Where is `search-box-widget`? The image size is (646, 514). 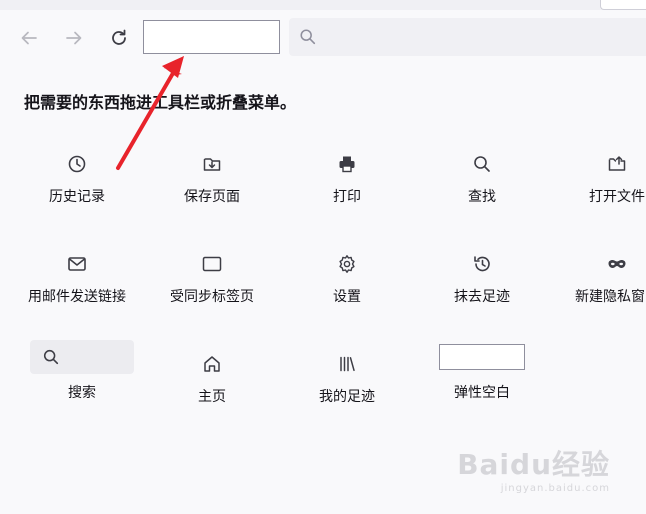
search-box-widget is located at coordinates (82, 357).